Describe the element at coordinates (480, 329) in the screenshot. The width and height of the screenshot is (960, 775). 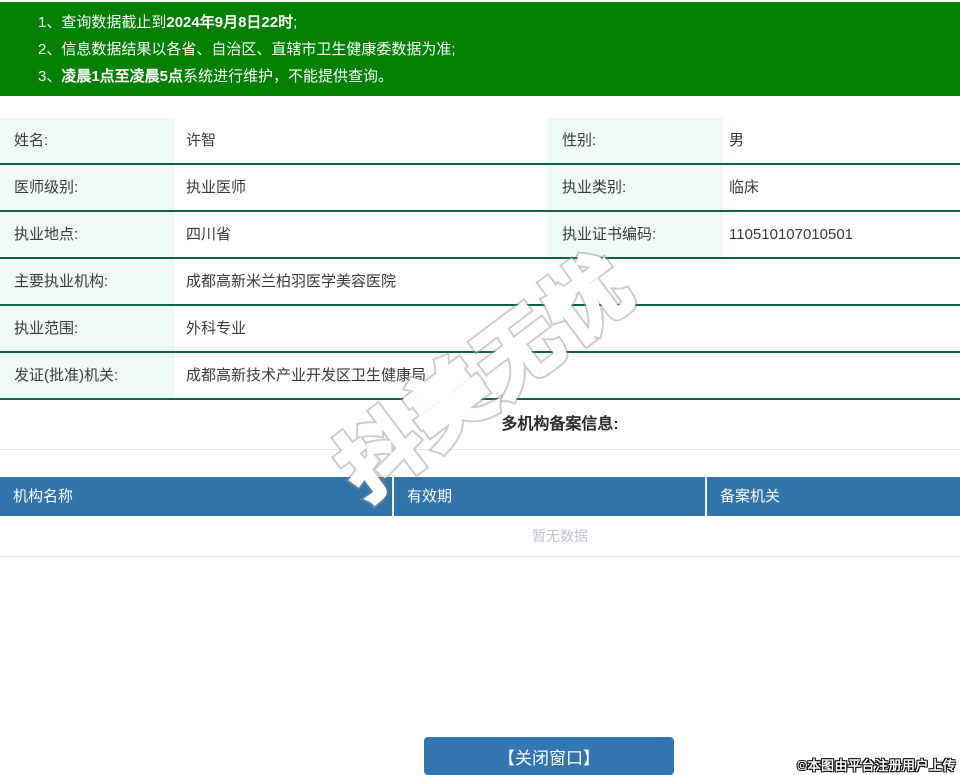
I see `table-row-practice-scope: 执业范围: 外科专业` at that location.